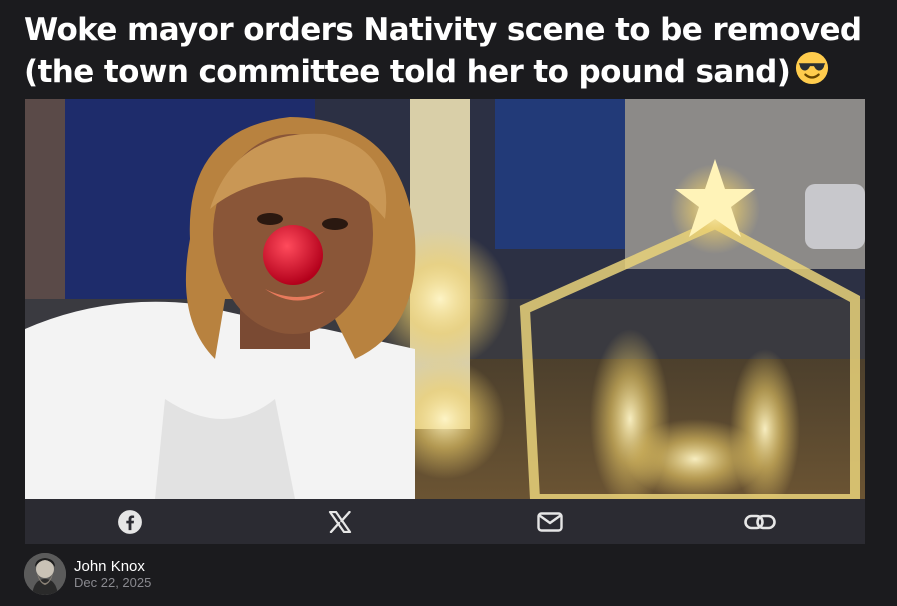  I want to click on share-bar, so click(445, 521).